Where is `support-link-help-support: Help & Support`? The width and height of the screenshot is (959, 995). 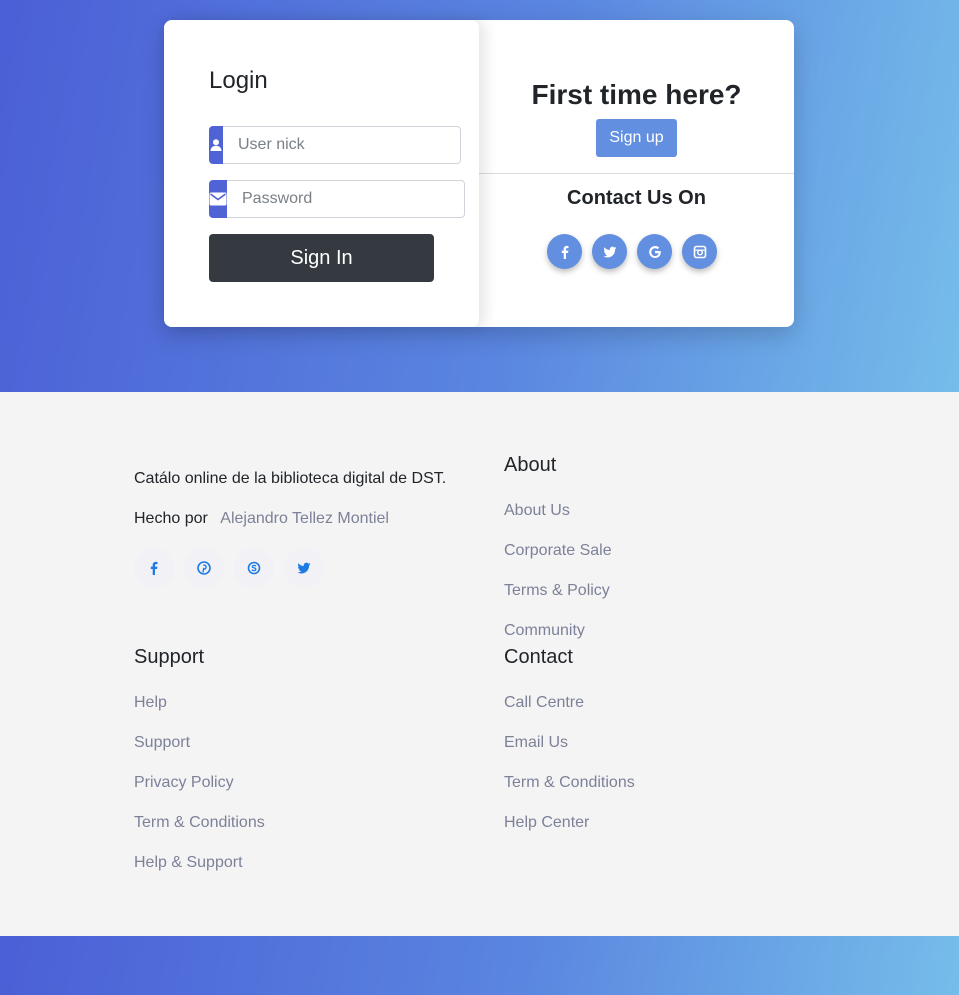 support-link-help-support: Help & Support is located at coordinates (199, 874).